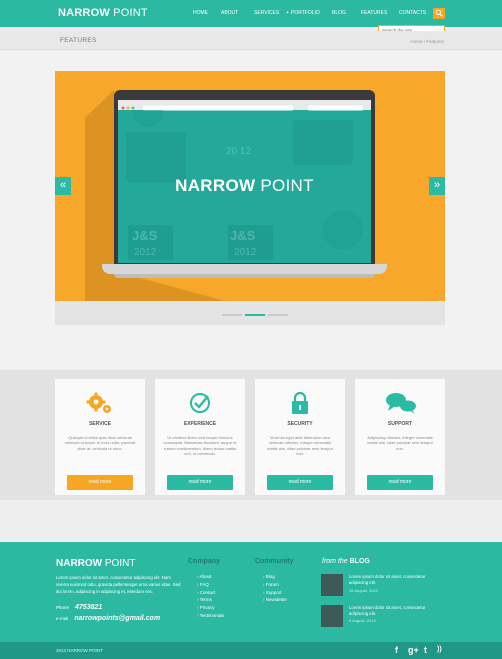 This screenshot has width=502, height=659. What do you see at coordinates (229, 13) in the screenshot?
I see `nav-about: ABOUT` at bounding box center [229, 13].